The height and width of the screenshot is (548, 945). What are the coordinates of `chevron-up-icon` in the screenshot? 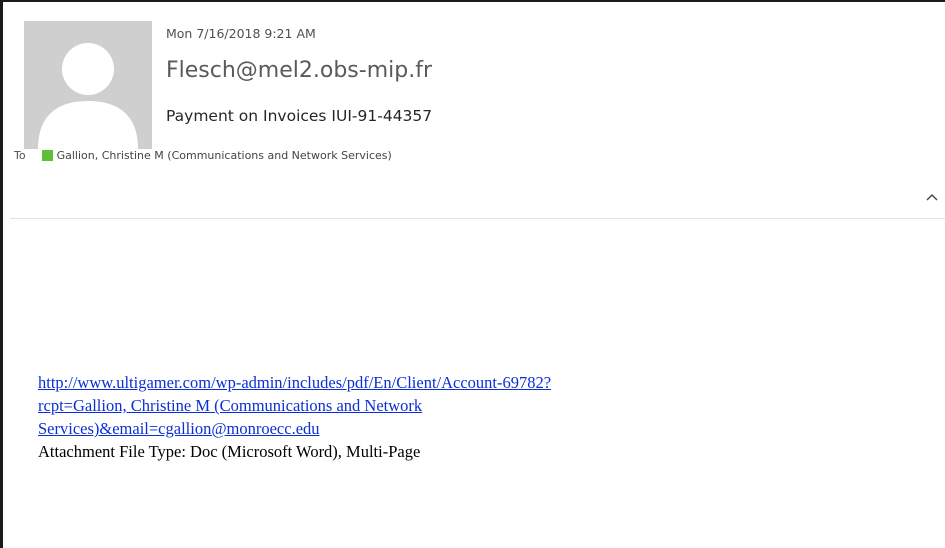 It's located at (932, 197).